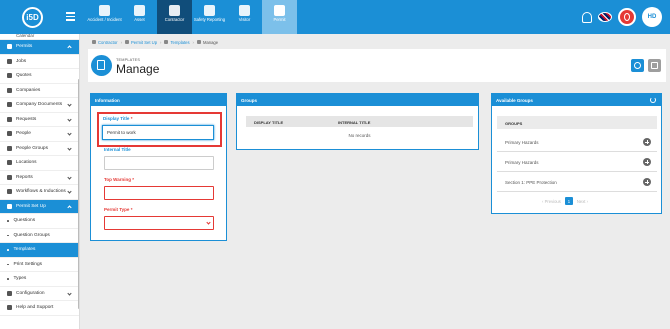 The height and width of the screenshot is (329, 670). What do you see at coordinates (39, 279) in the screenshot?
I see `sidebar-item-types: Types` at bounding box center [39, 279].